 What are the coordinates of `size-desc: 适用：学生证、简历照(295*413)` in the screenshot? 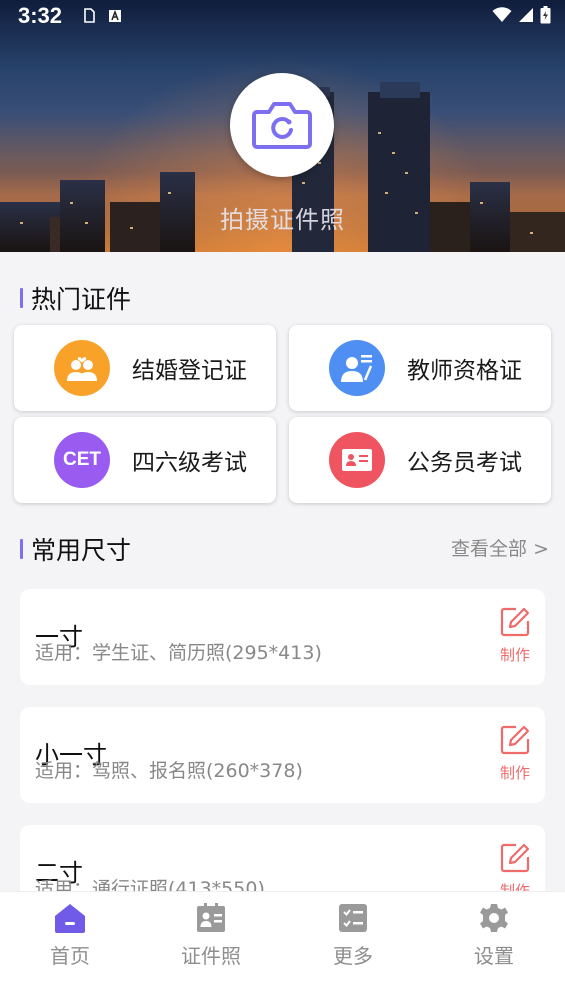 It's located at (178, 653).